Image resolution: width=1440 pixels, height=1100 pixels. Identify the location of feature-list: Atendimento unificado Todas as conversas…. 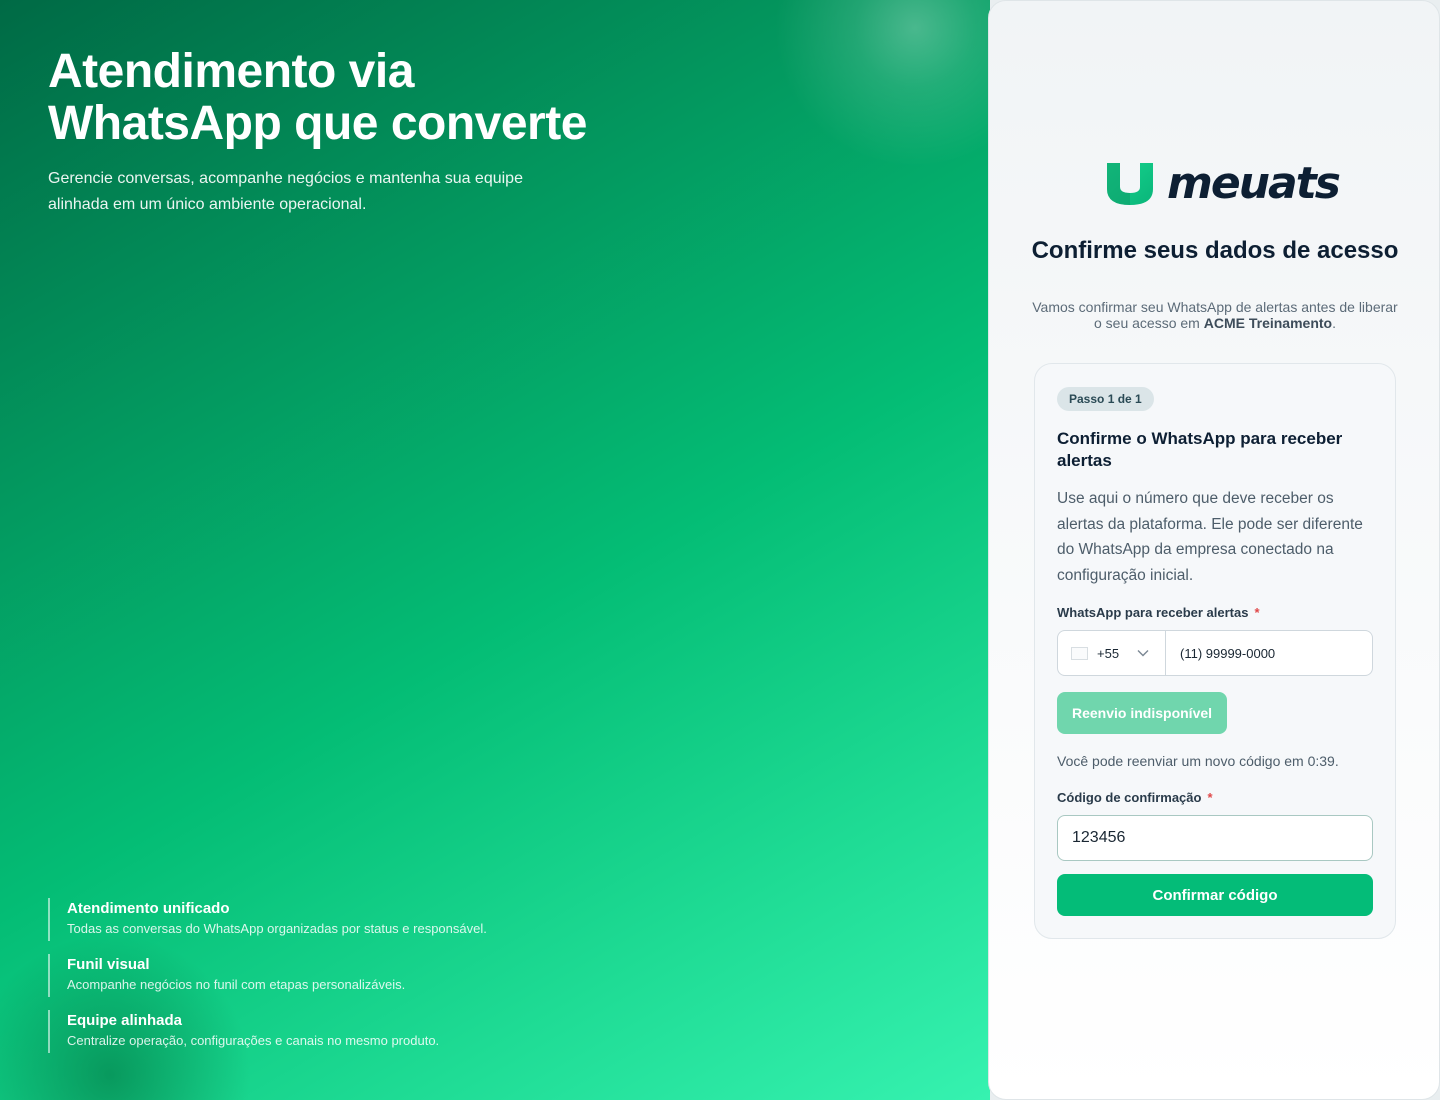
(348, 982).